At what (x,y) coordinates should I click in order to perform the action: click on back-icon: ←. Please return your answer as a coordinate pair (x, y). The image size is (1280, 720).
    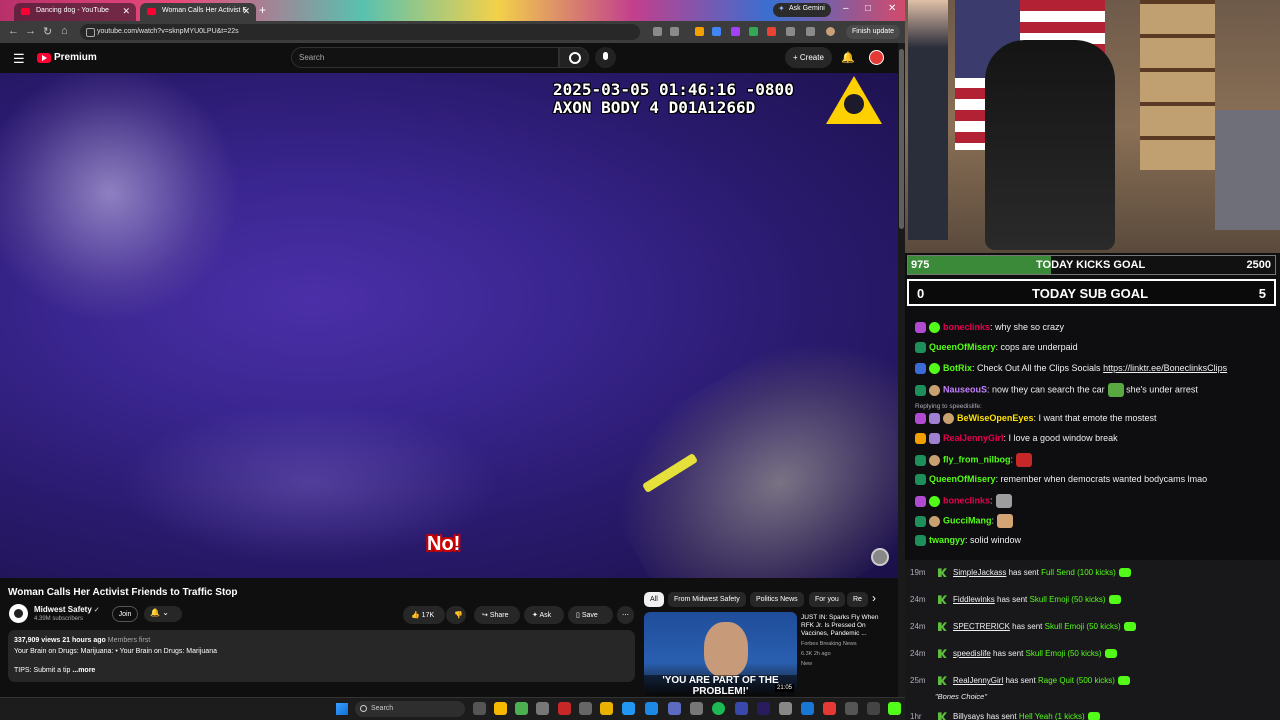
    Looking at the image, I should click on (13, 31).